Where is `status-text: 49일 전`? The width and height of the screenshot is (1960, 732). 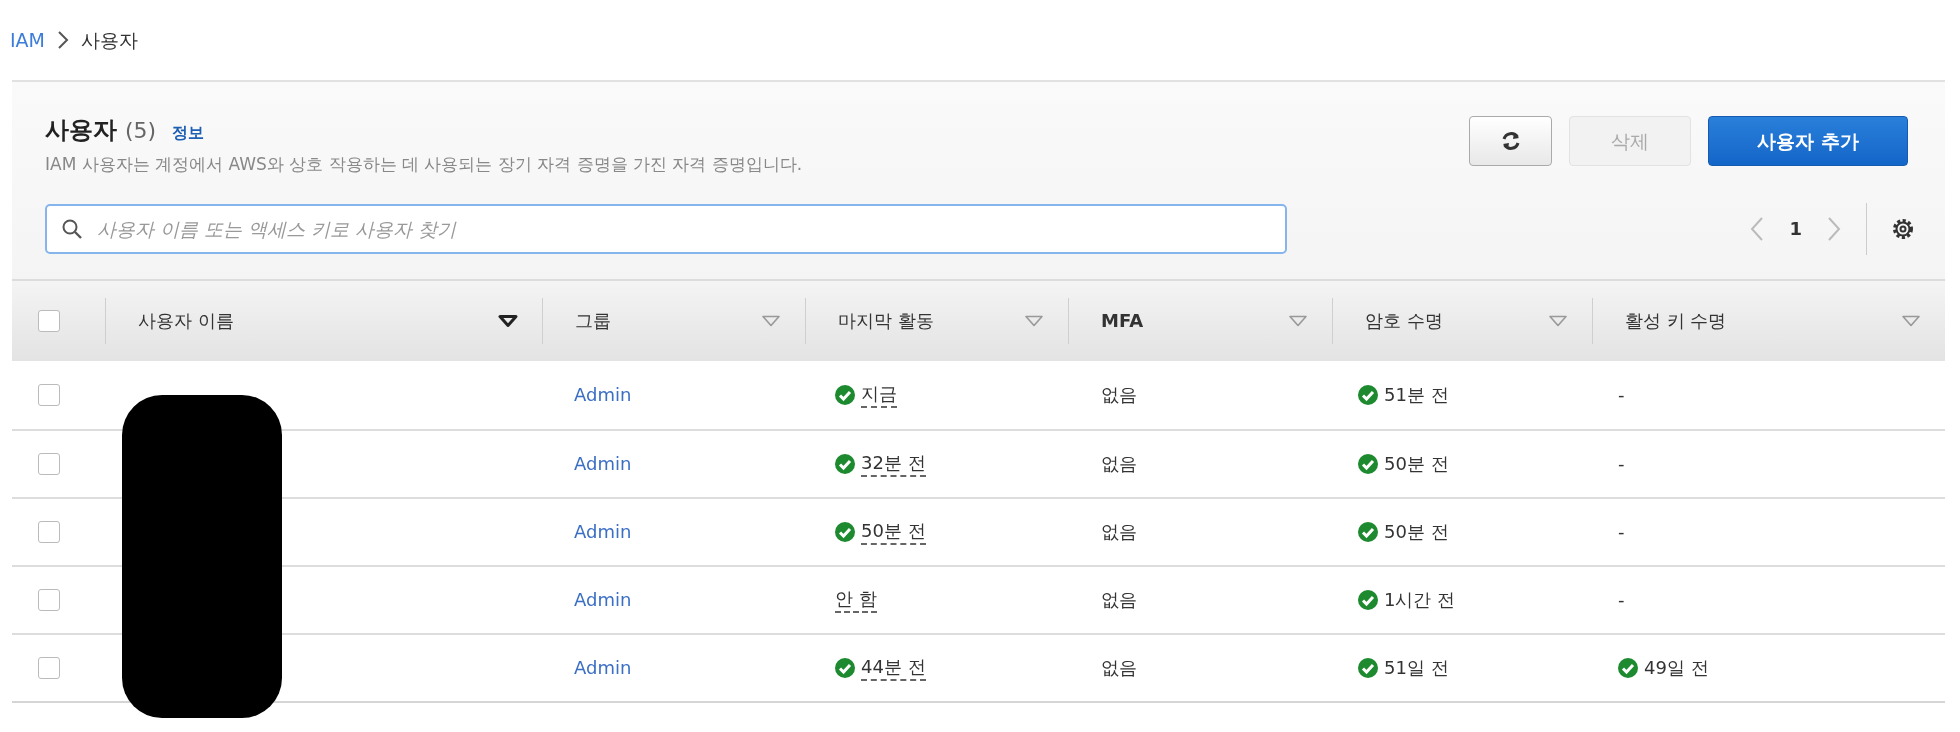
status-text: 49일 전 is located at coordinates (1676, 668).